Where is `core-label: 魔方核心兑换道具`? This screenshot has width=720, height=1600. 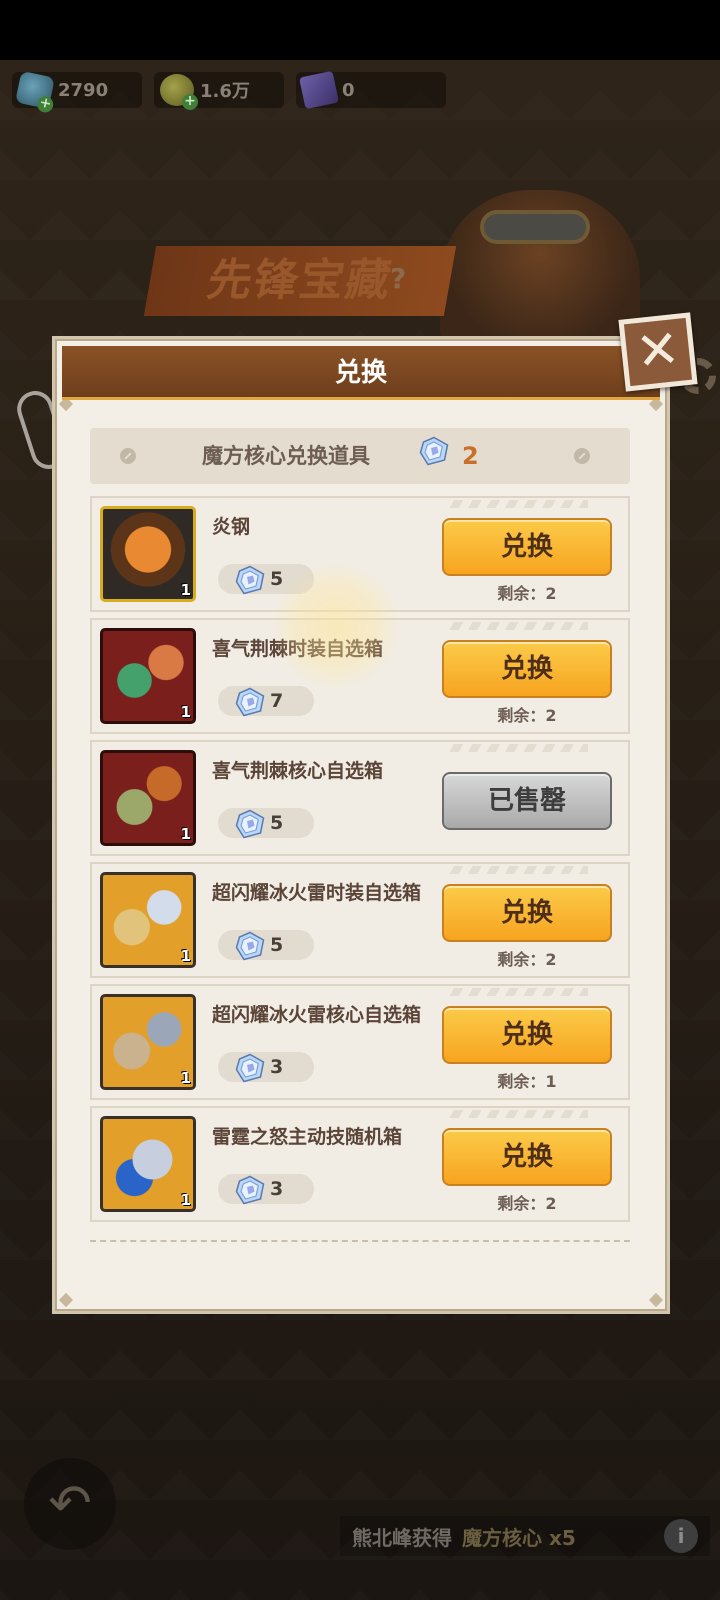 core-label: 魔方核心兑换道具 is located at coordinates (286, 456).